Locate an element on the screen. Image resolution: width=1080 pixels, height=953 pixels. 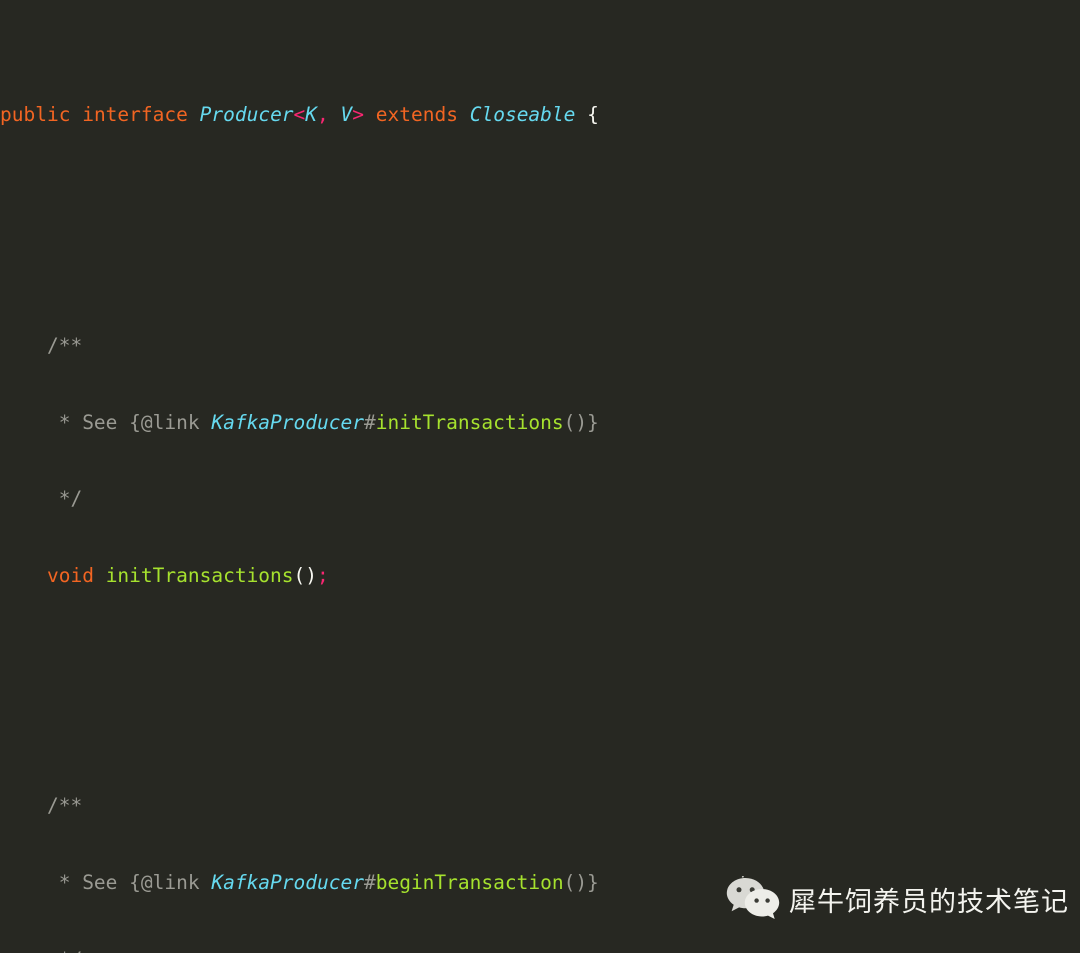
interface-name: Producer is located at coordinates (246, 115).